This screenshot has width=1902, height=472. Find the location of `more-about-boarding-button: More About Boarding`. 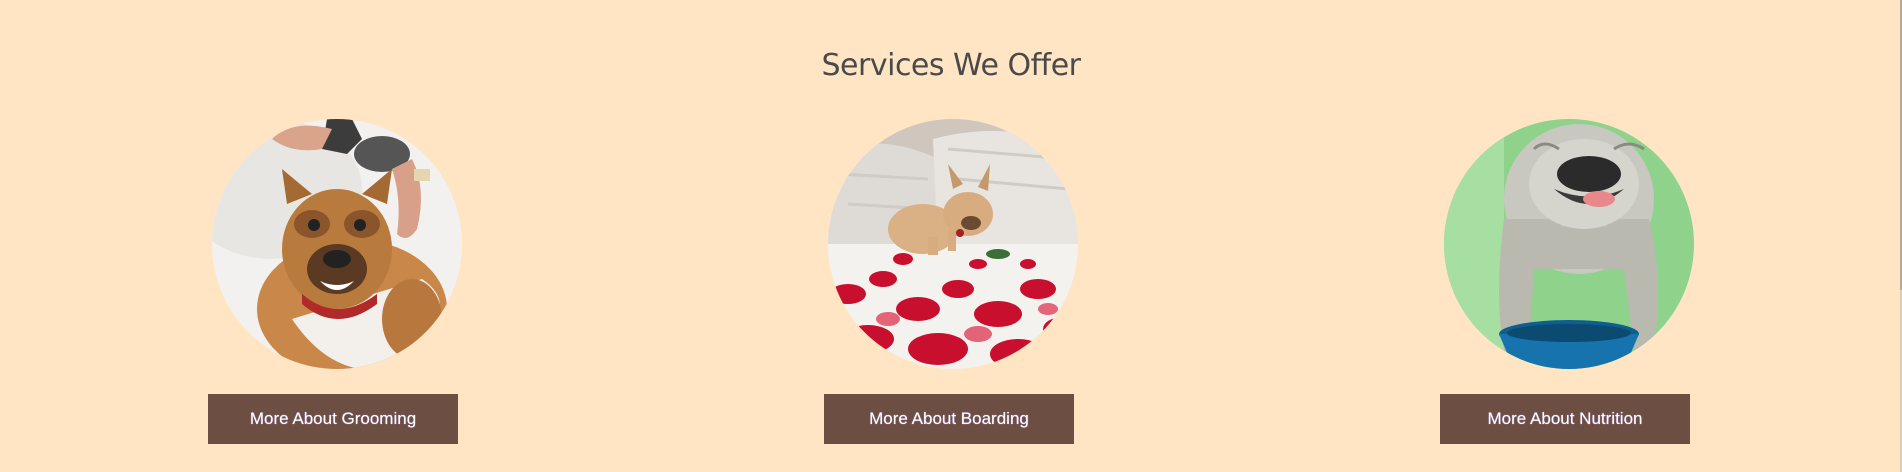

more-about-boarding-button: More About Boarding is located at coordinates (949, 419).